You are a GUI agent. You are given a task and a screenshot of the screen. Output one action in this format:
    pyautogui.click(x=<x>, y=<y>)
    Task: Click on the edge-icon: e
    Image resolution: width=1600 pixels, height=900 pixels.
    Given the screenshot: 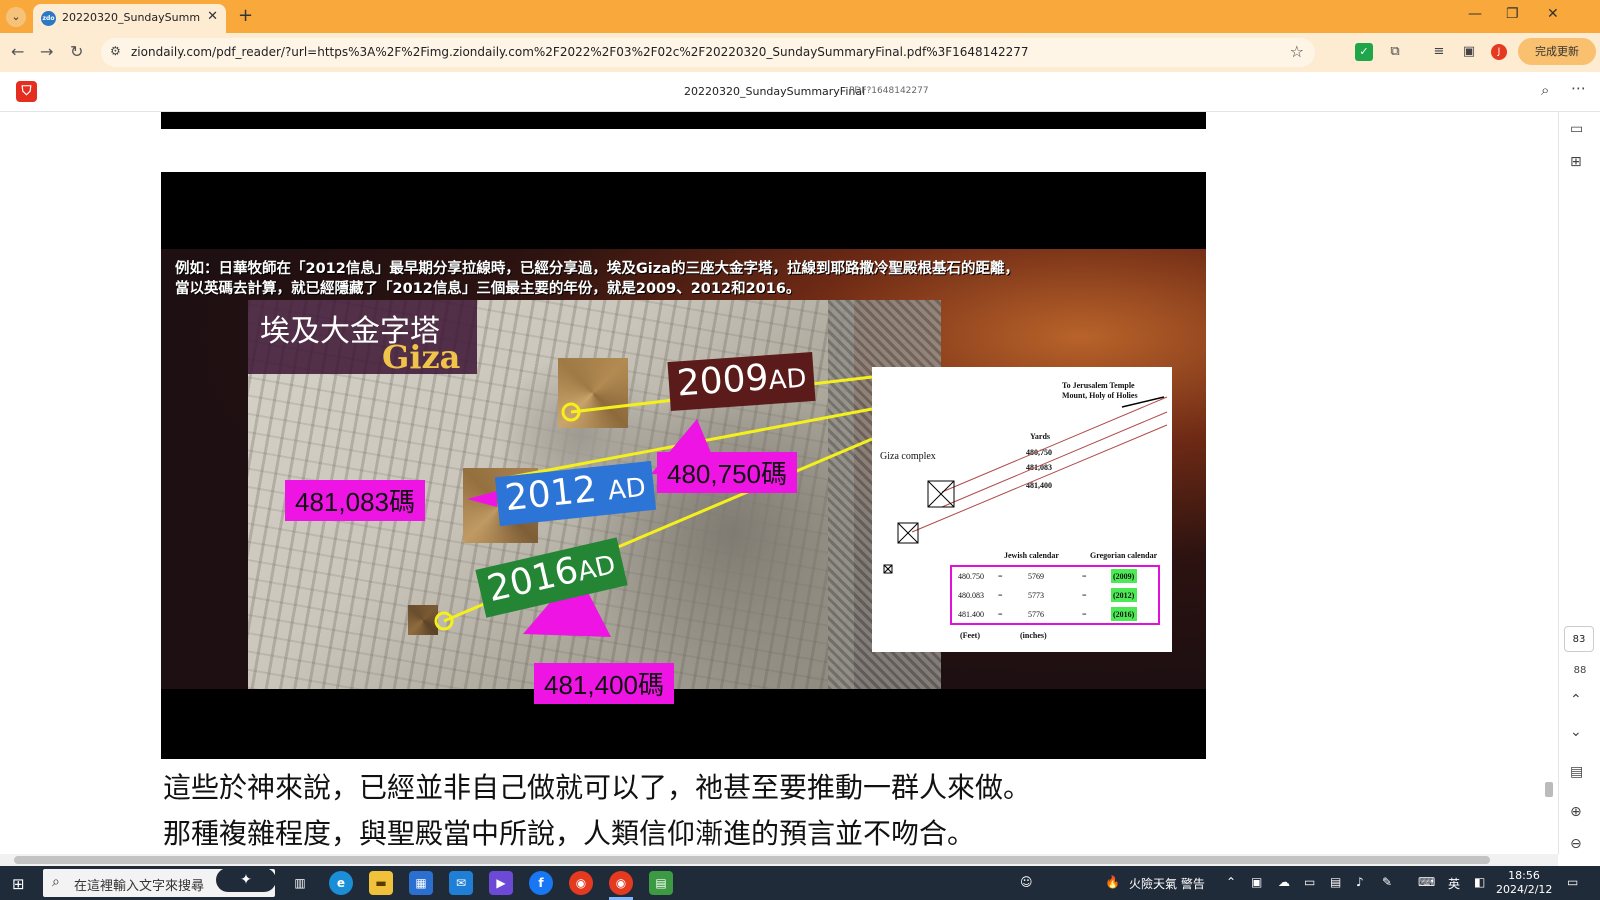 What is the action you would take?
    pyautogui.click(x=341, y=883)
    